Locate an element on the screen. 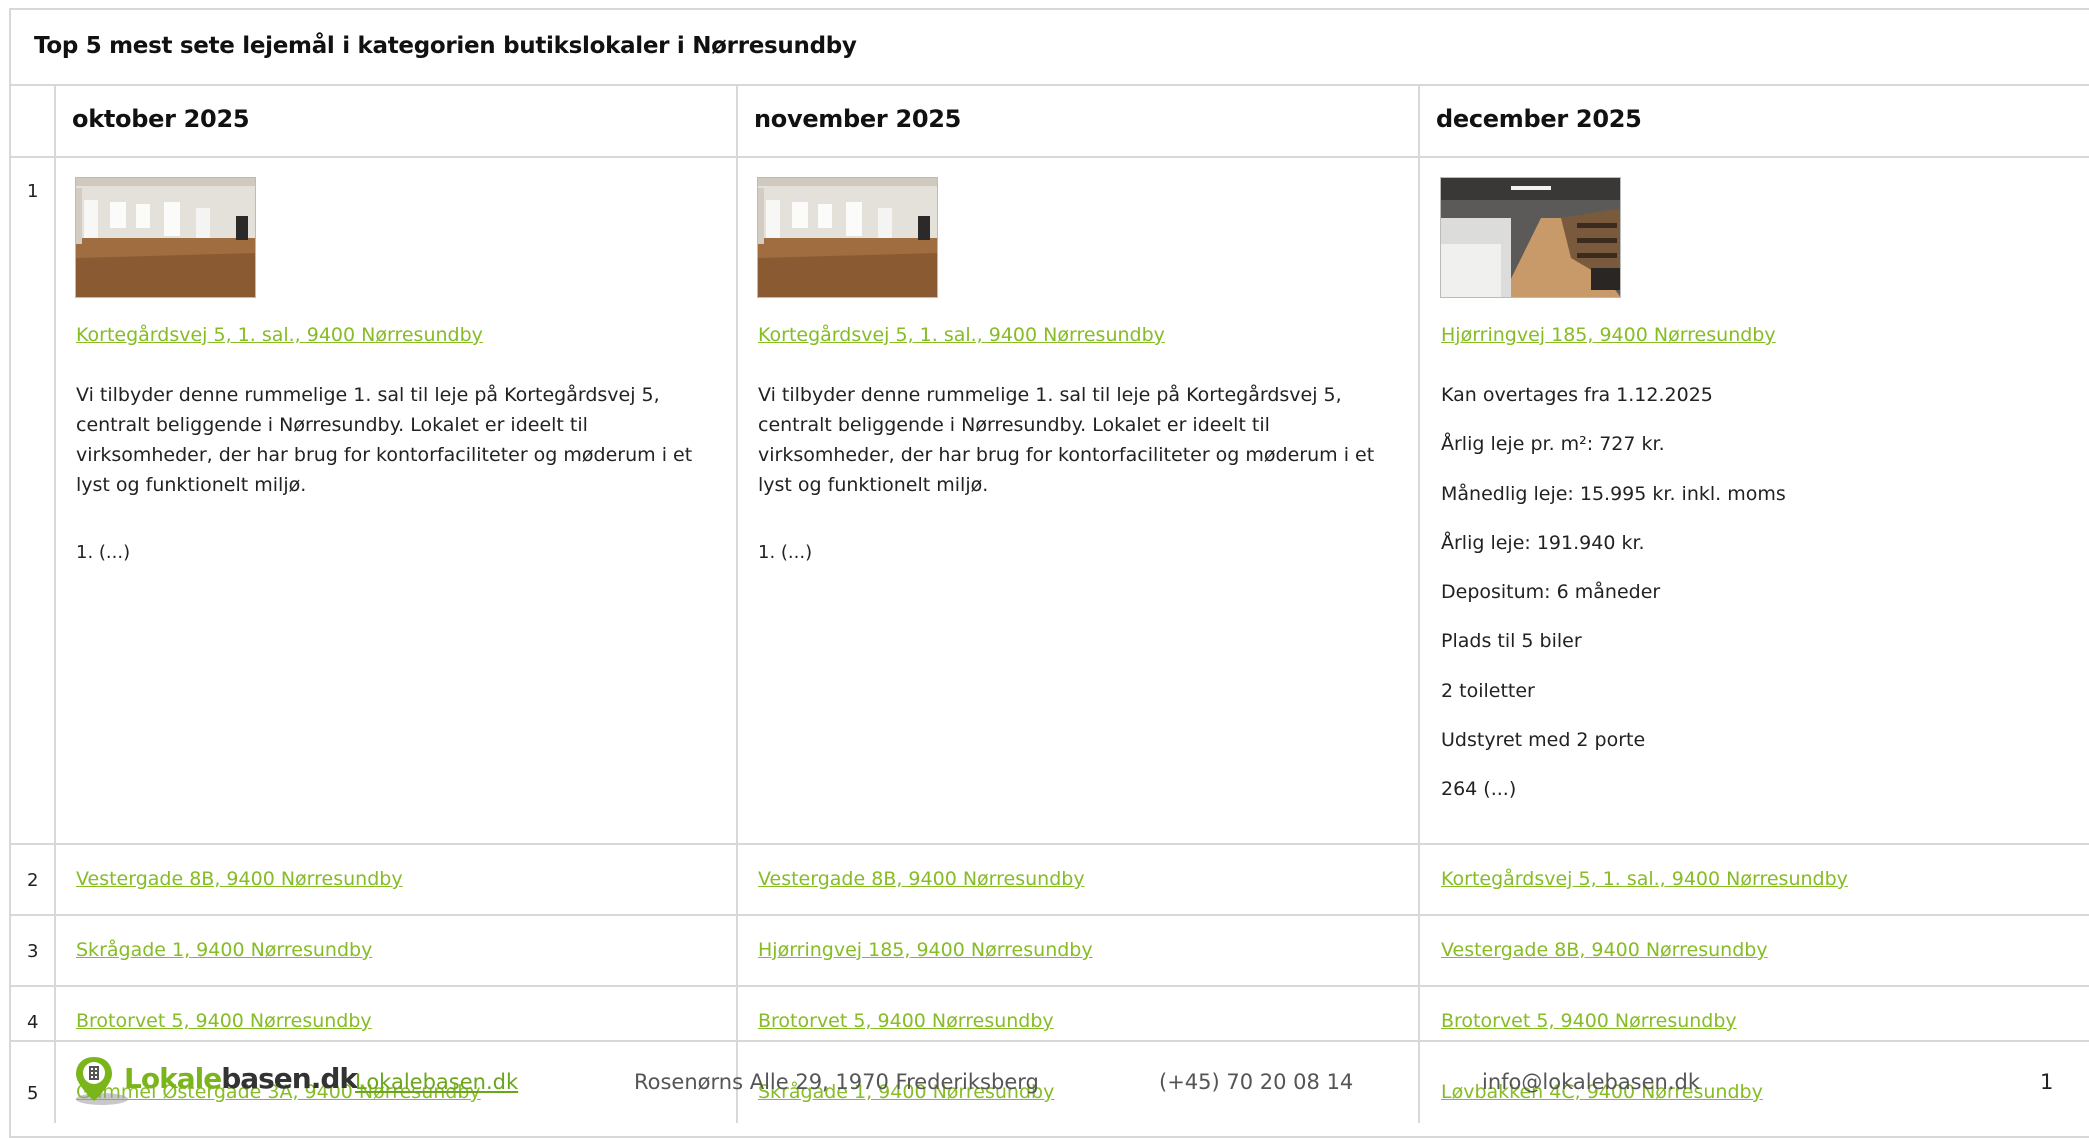  row-number: 5 is located at coordinates (33, 1093).